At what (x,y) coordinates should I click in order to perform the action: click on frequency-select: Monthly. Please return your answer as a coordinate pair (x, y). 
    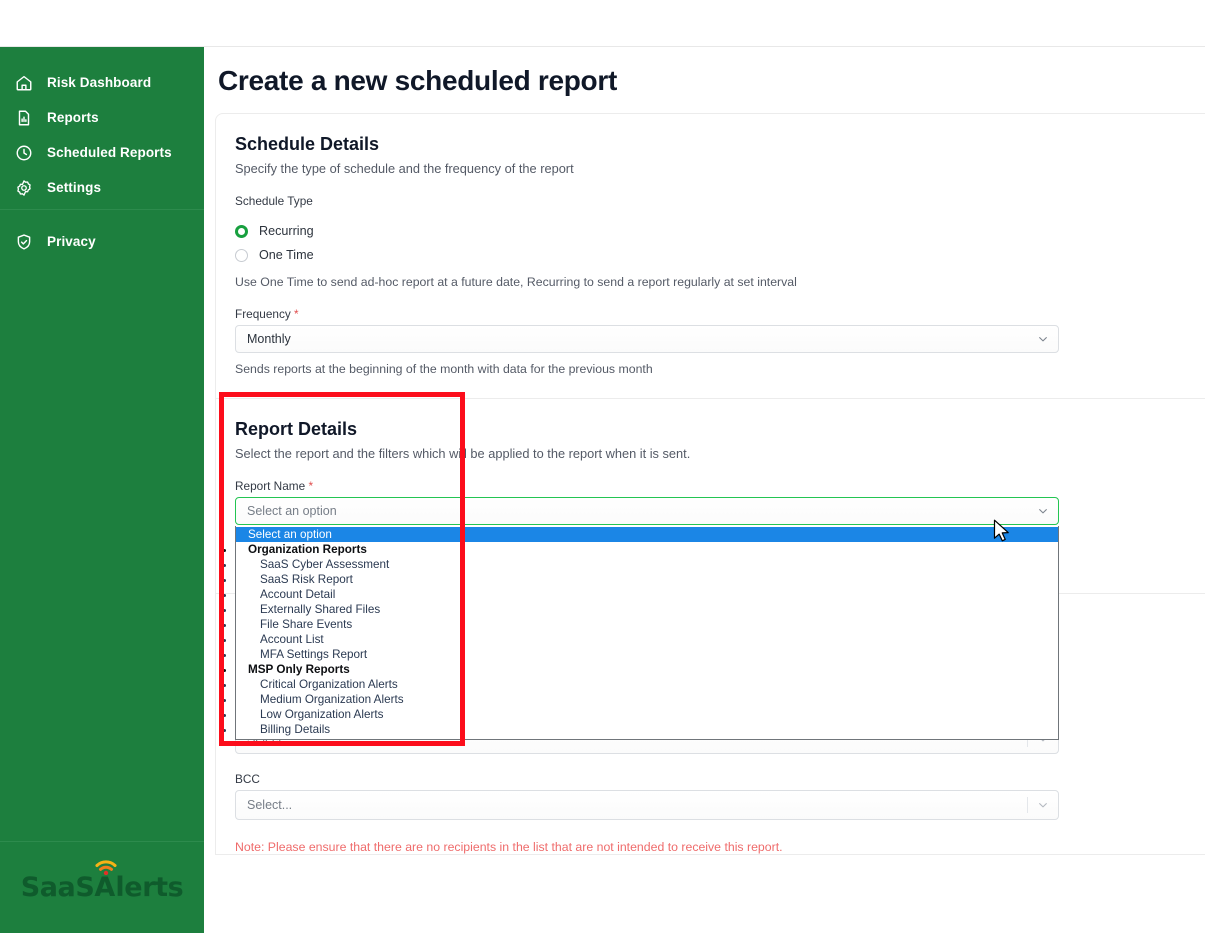
    Looking at the image, I should click on (647, 339).